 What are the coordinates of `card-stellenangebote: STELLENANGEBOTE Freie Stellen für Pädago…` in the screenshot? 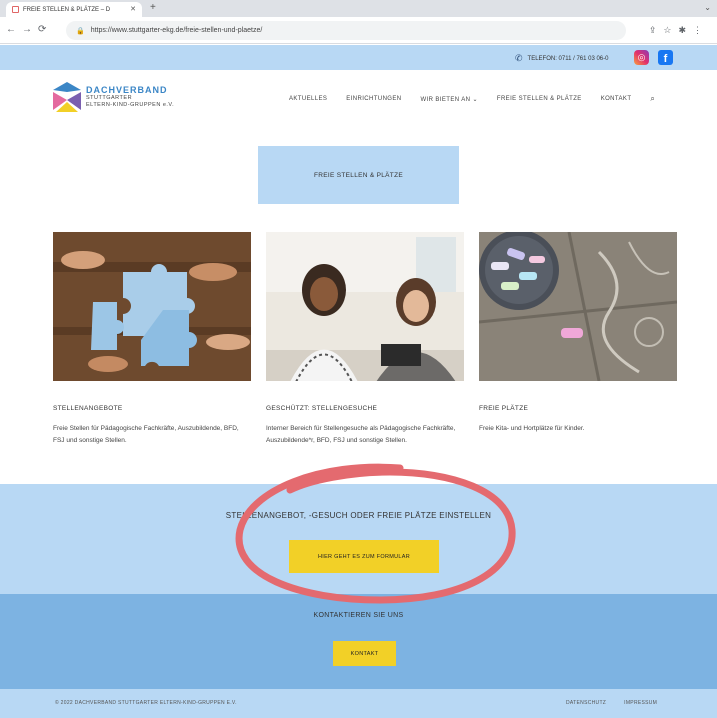 It's located at (152, 339).